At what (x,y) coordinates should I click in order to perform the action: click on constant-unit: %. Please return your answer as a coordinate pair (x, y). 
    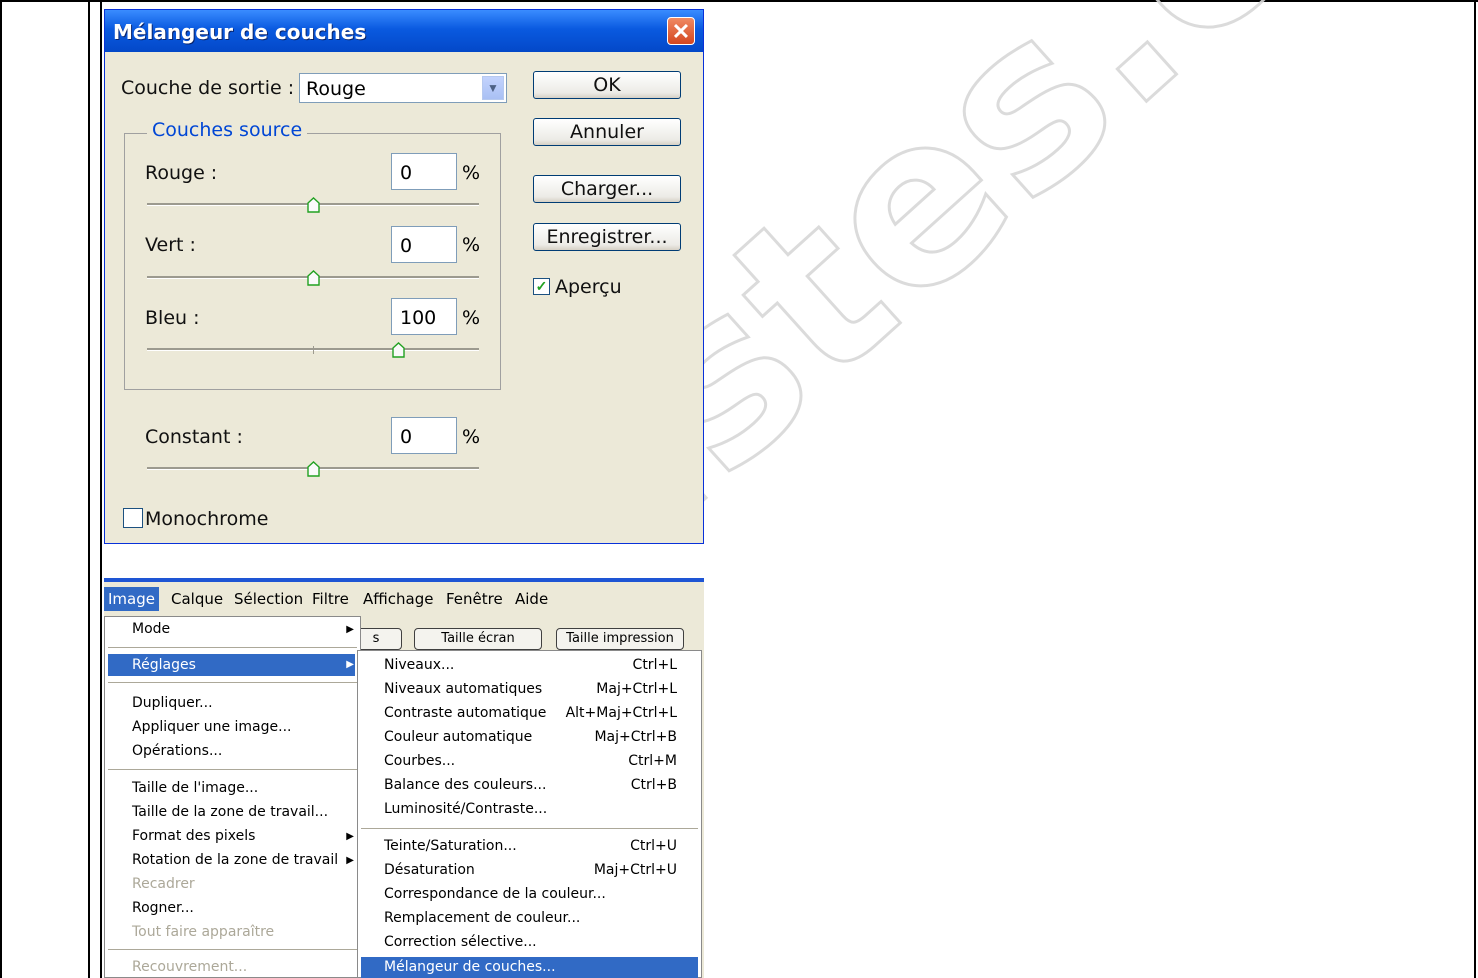
    Looking at the image, I should click on (471, 437).